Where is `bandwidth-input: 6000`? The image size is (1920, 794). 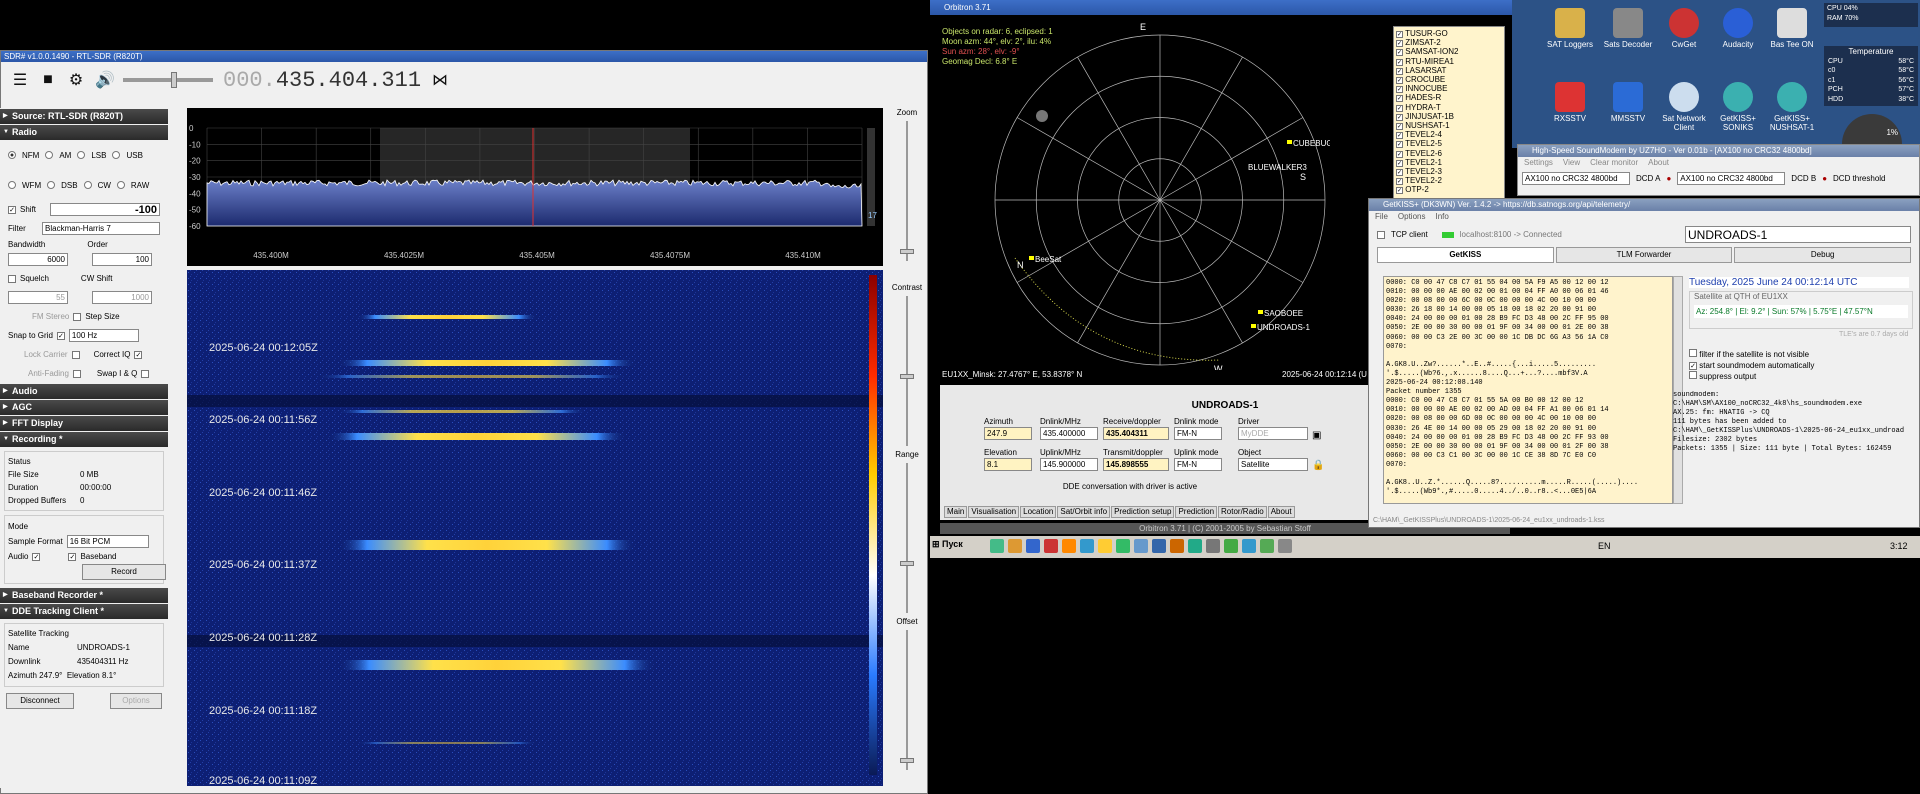
bandwidth-input: 6000 is located at coordinates (38, 259).